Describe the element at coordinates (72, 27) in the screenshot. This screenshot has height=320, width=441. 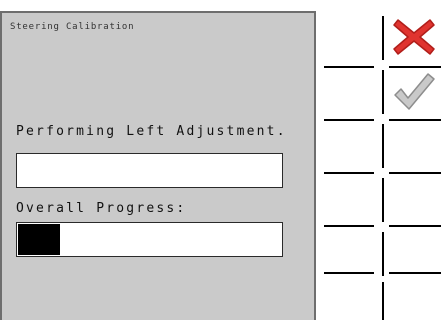
I see `dialog-title: Steering Calibration` at that location.